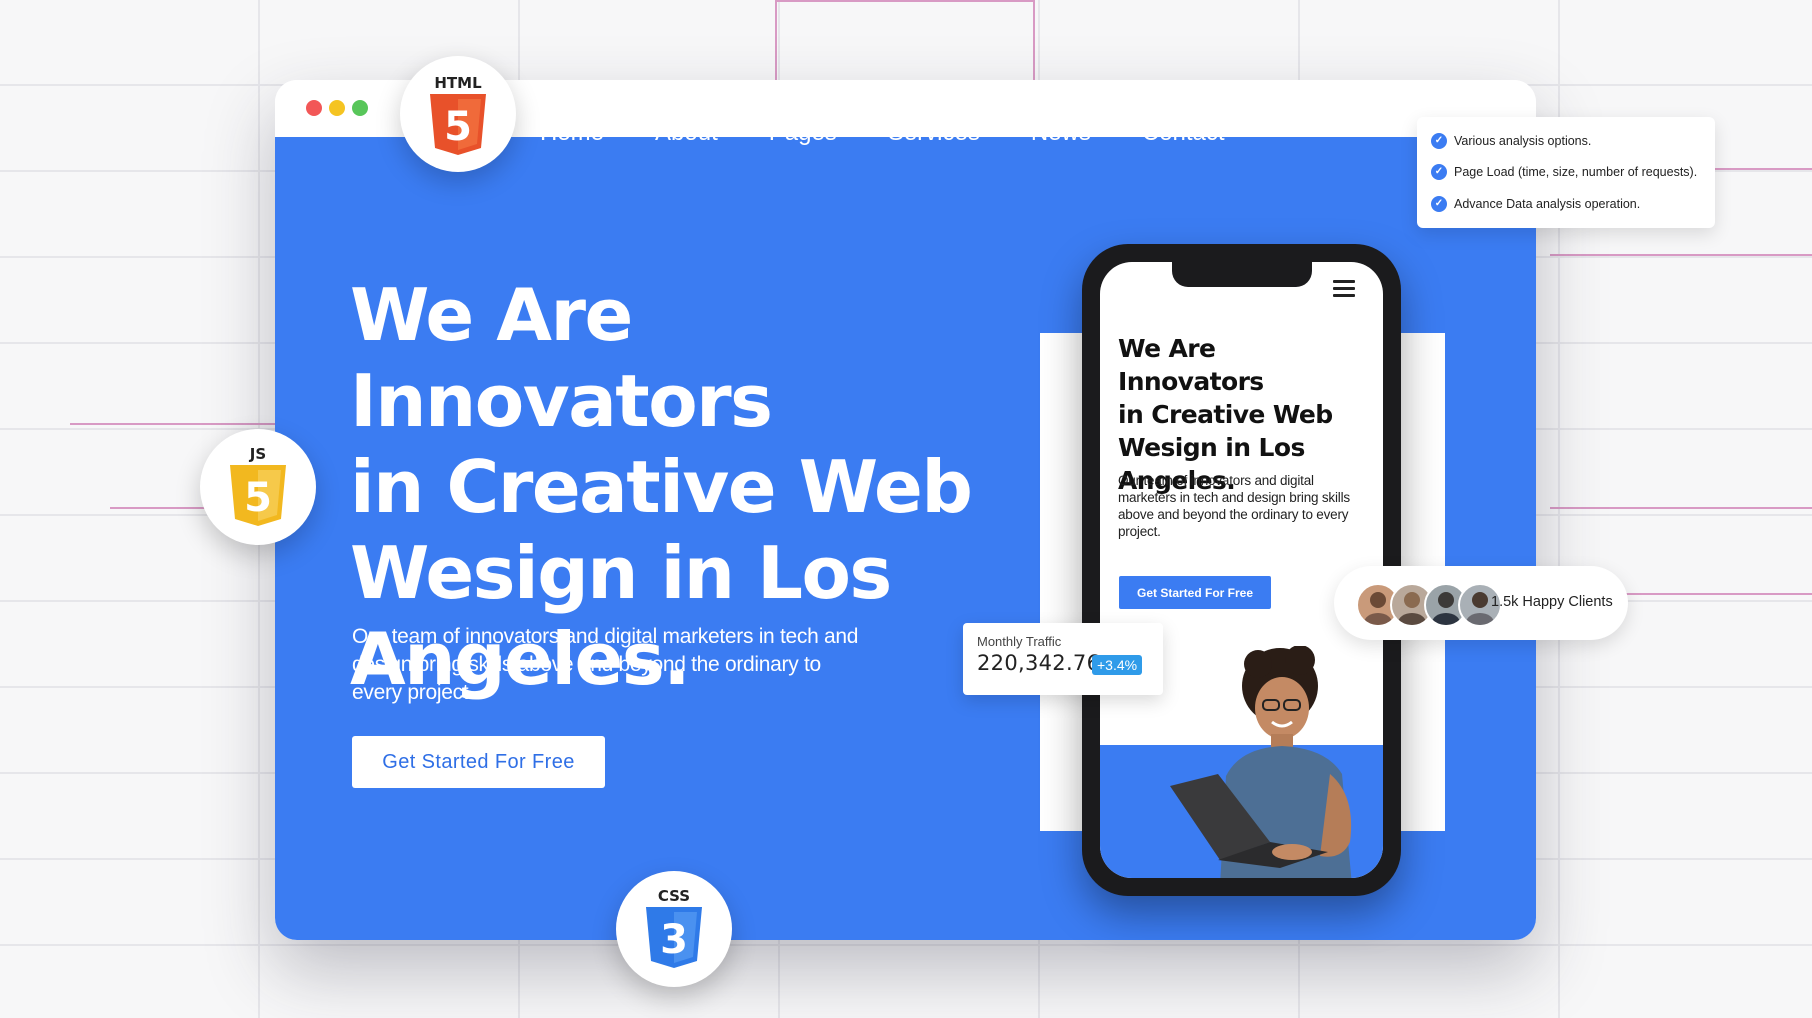 The height and width of the screenshot is (1018, 1812). I want to click on js-logo-icon: JS 5, so click(258, 485).